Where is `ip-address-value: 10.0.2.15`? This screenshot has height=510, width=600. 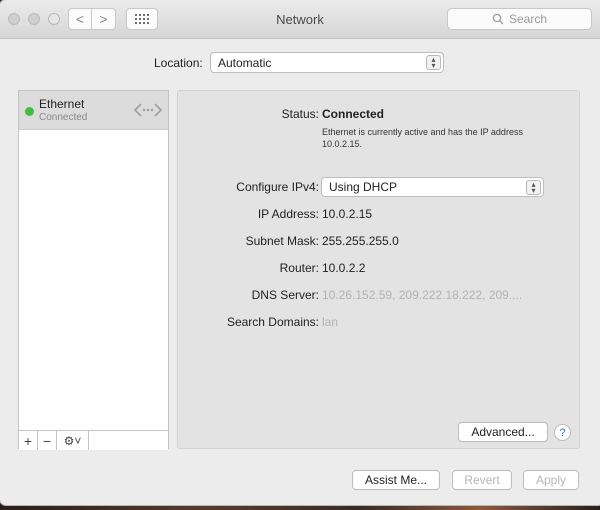 ip-address-value: 10.0.2.15 is located at coordinates (347, 214).